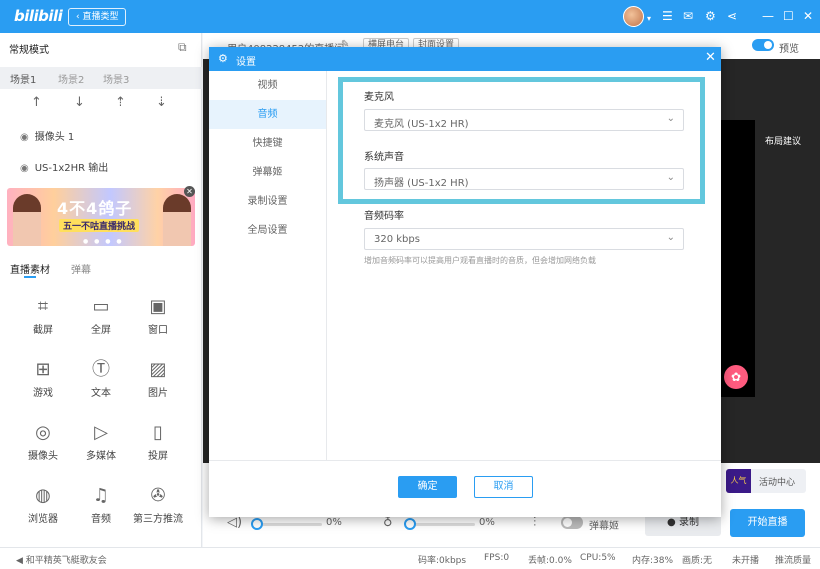  I want to click on gift-icon: ✿, so click(736, 377).